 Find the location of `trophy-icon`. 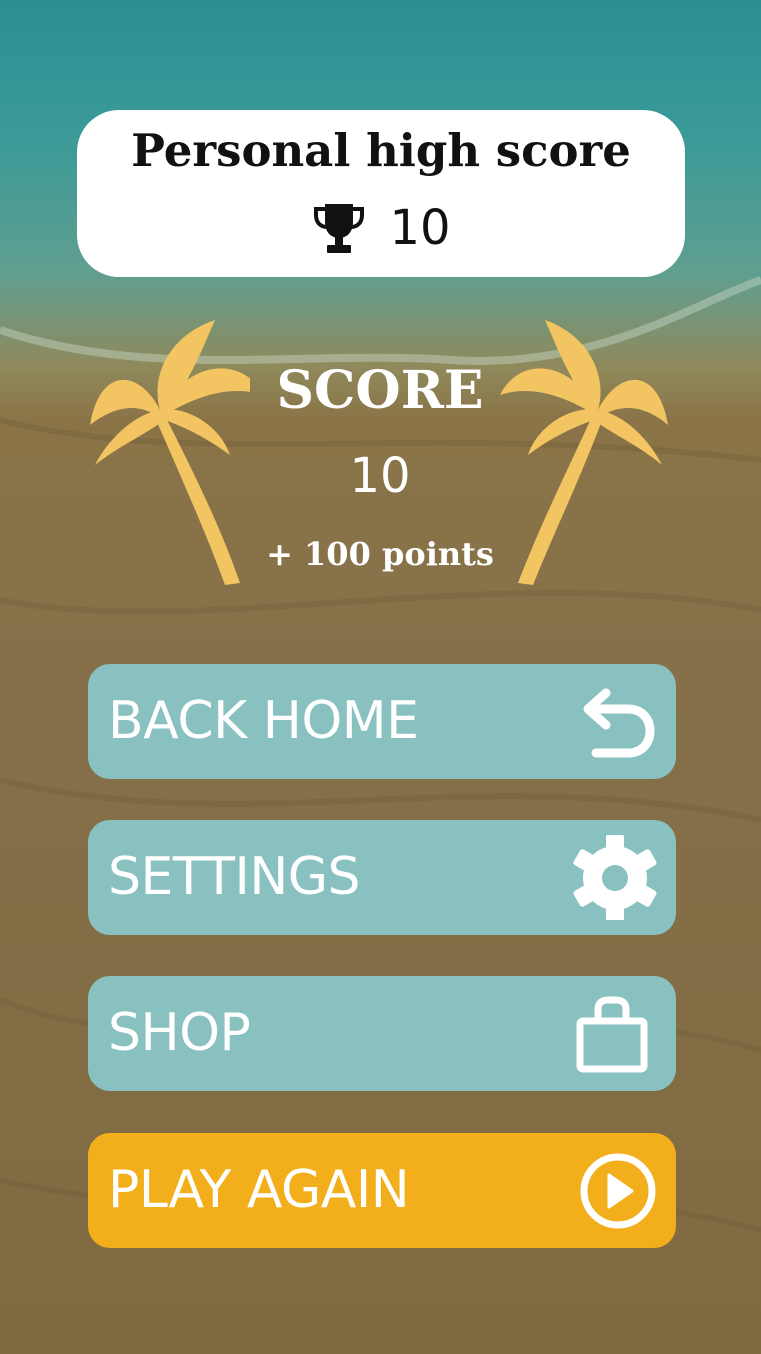

trophy-icon is located at coordinates (339, 228).